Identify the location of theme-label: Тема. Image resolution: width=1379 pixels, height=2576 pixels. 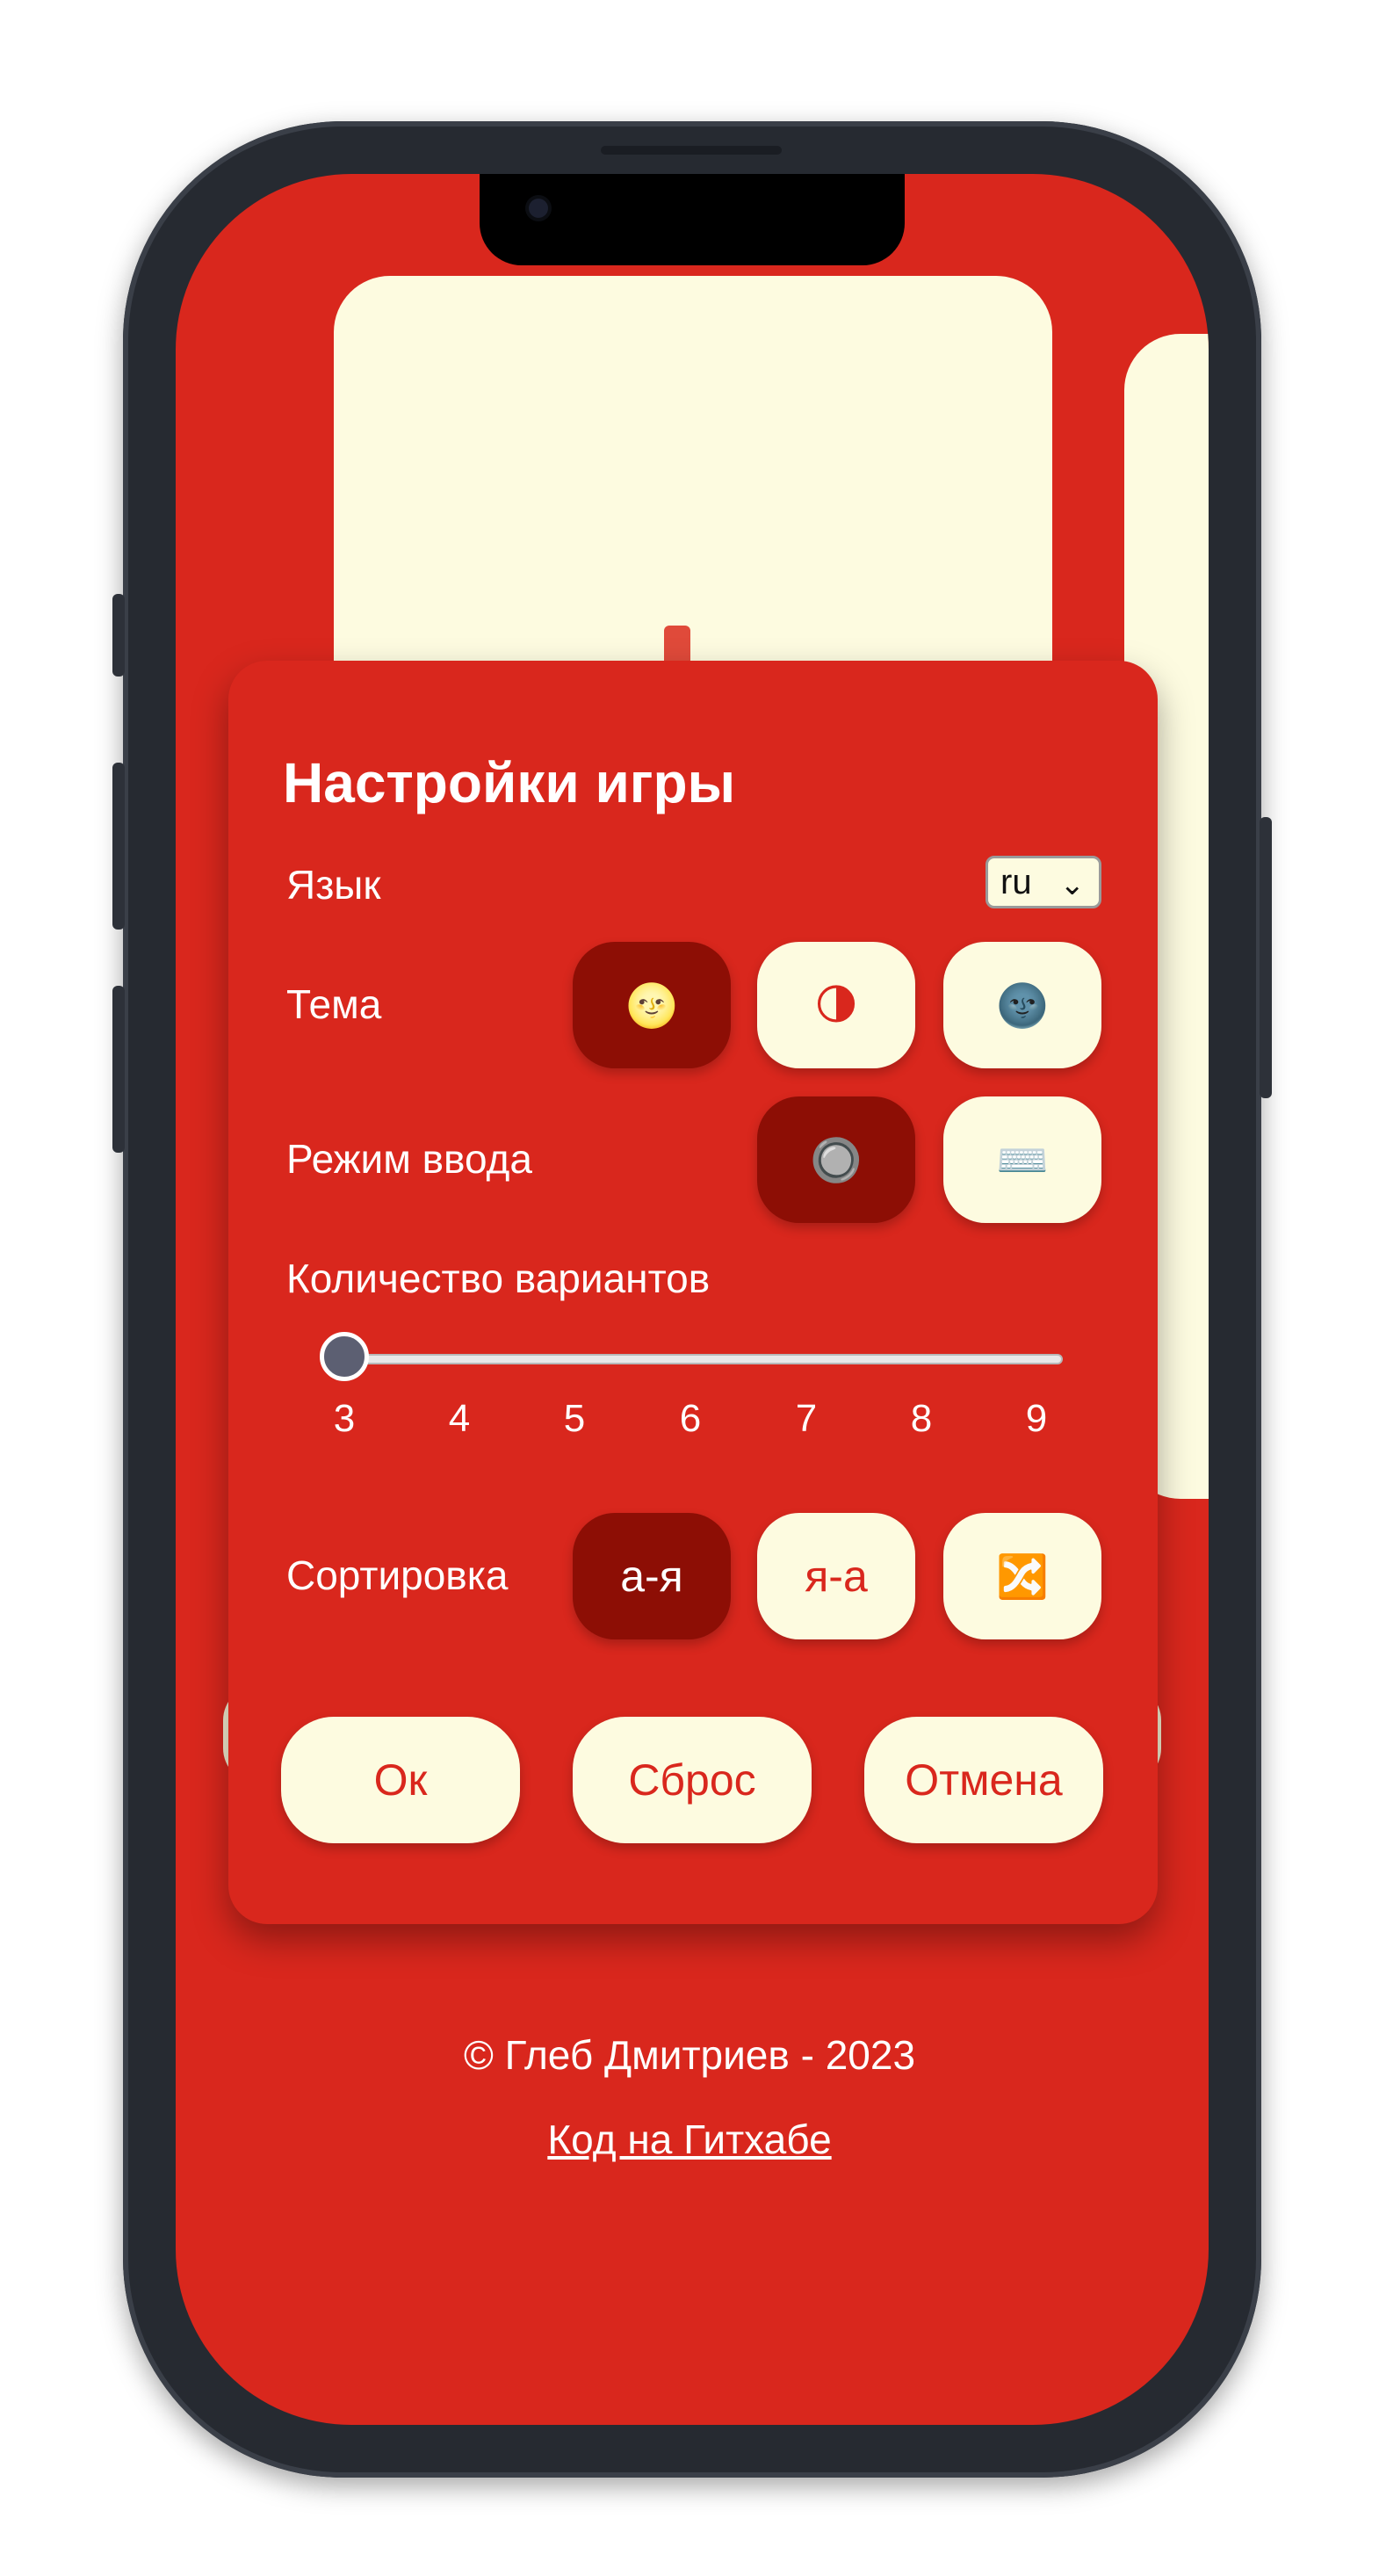
(334, 1004).